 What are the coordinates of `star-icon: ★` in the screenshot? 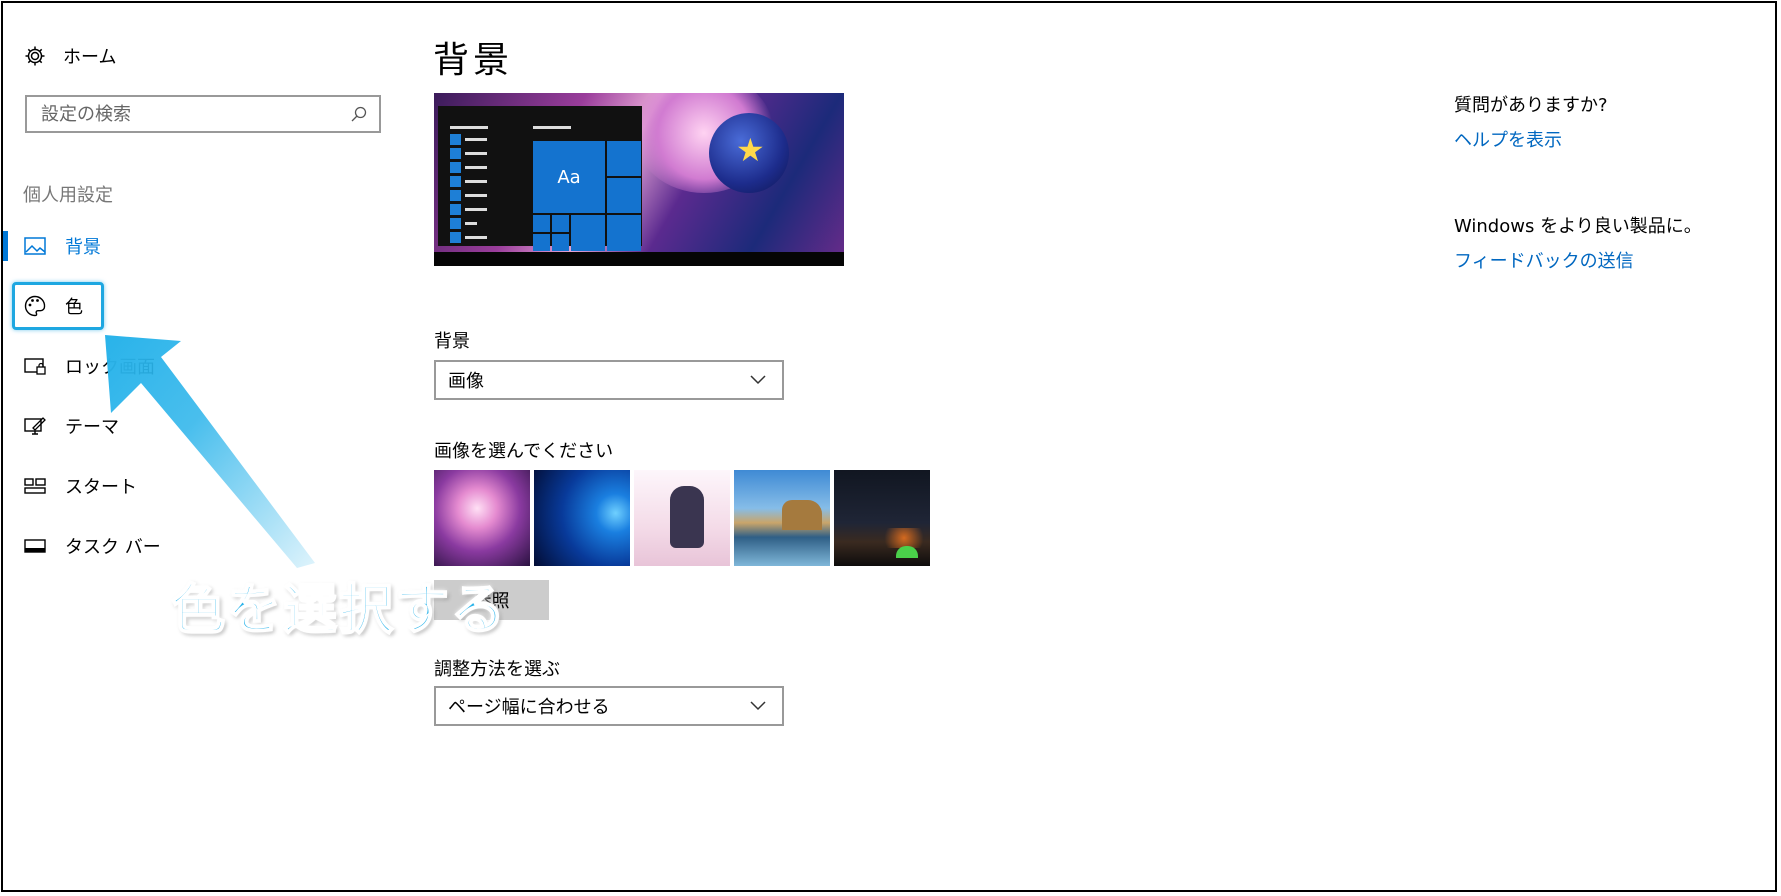 It's located at (750, 150).